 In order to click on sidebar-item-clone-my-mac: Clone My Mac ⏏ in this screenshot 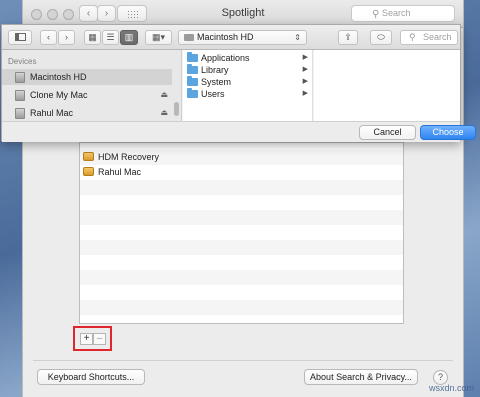, I will do `click(87, 95)`.